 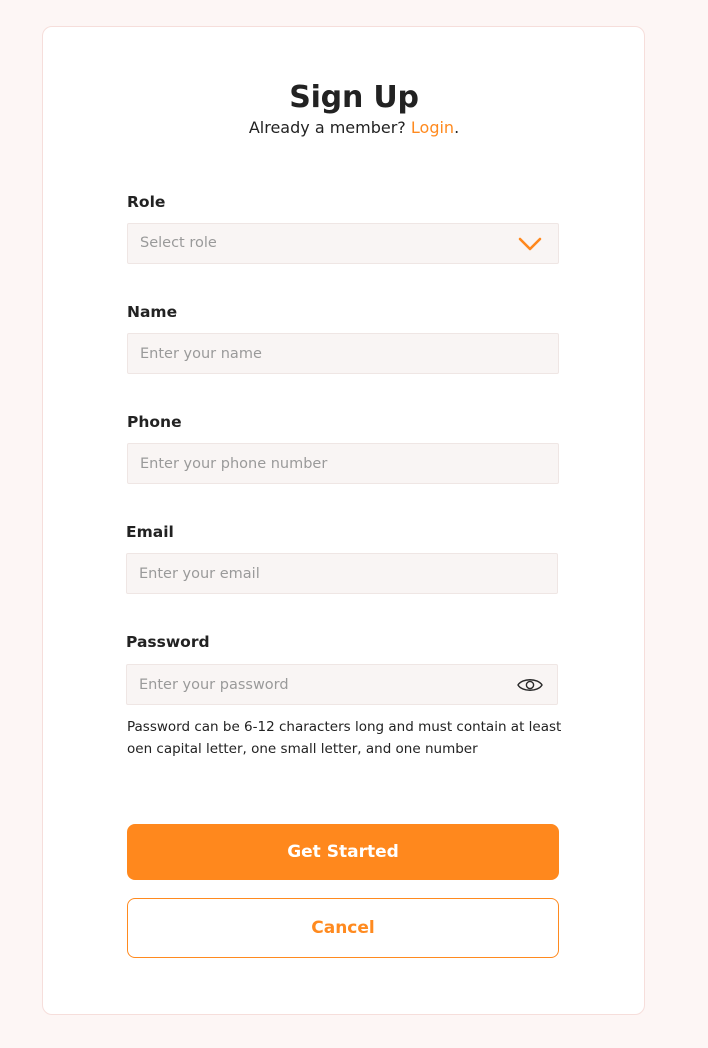 I want to click on password-field-container, so click(x=342, y=684).